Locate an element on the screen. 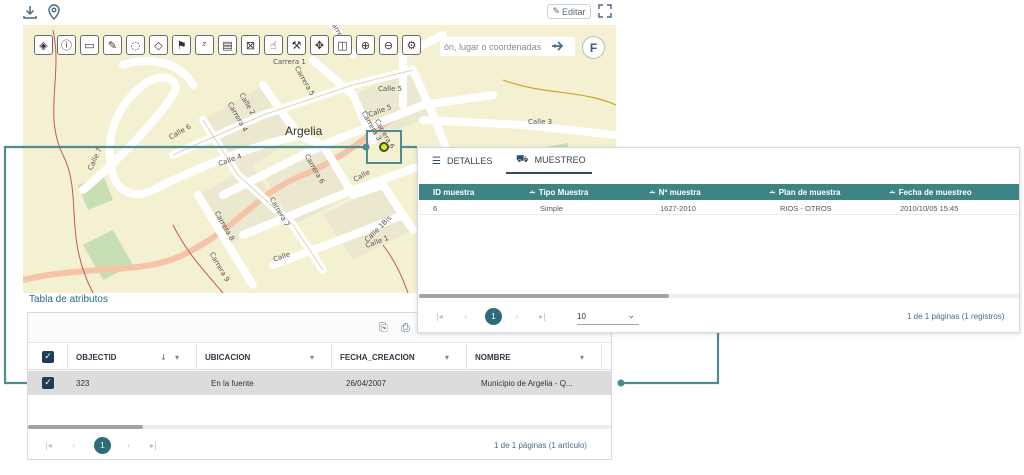  list-icon: ☰ is located at coordinates (436, 161).